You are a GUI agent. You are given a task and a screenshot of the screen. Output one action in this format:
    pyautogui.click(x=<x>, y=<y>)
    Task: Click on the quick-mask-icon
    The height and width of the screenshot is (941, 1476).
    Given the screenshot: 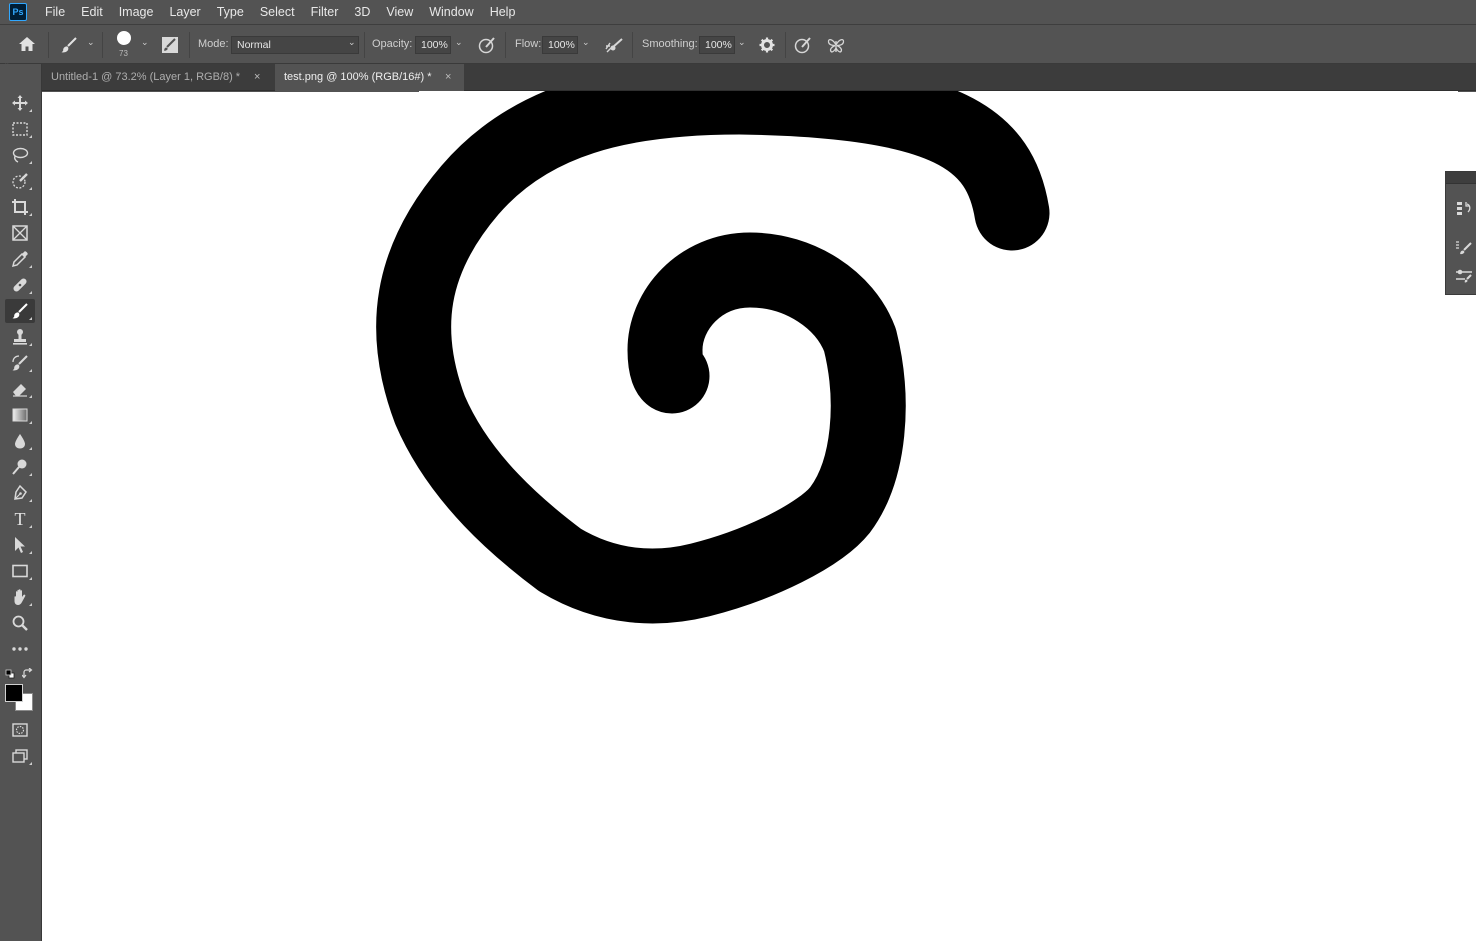 What is the action you would take?
    pyautogui.click(x=20, y=730)
    